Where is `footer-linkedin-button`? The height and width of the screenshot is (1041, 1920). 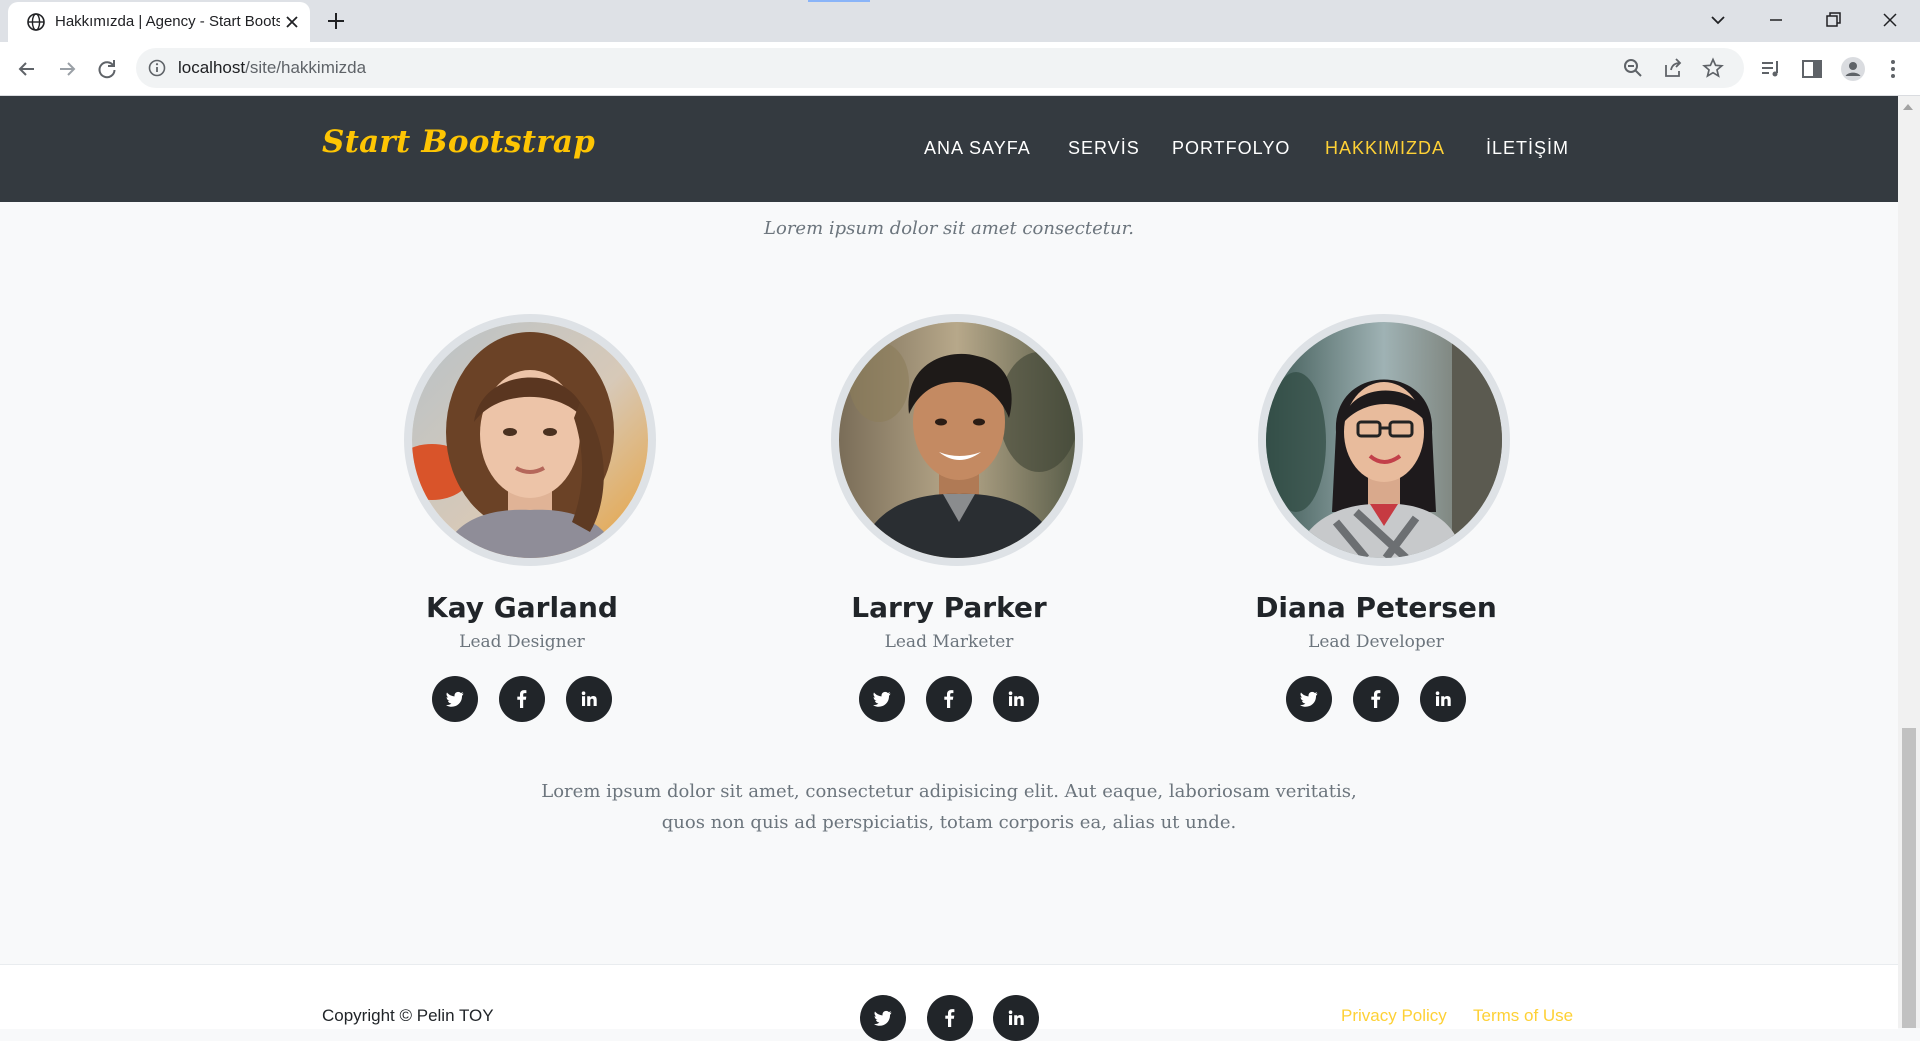
footer-linkedin-button is located at coordinates (1016, 1018).